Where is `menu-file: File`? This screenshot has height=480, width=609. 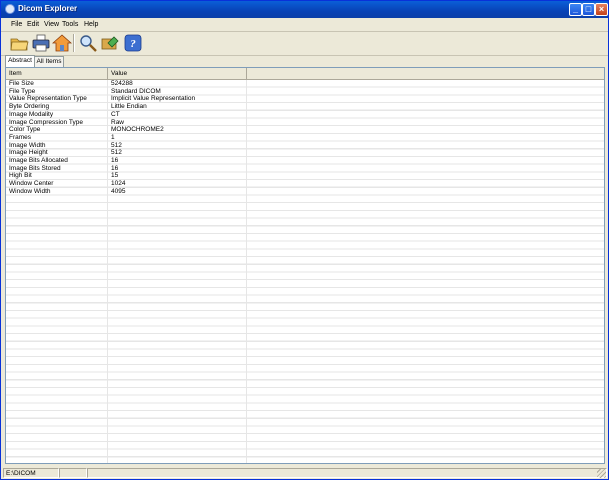 menu-file: File is located at coordinates (16, 24).